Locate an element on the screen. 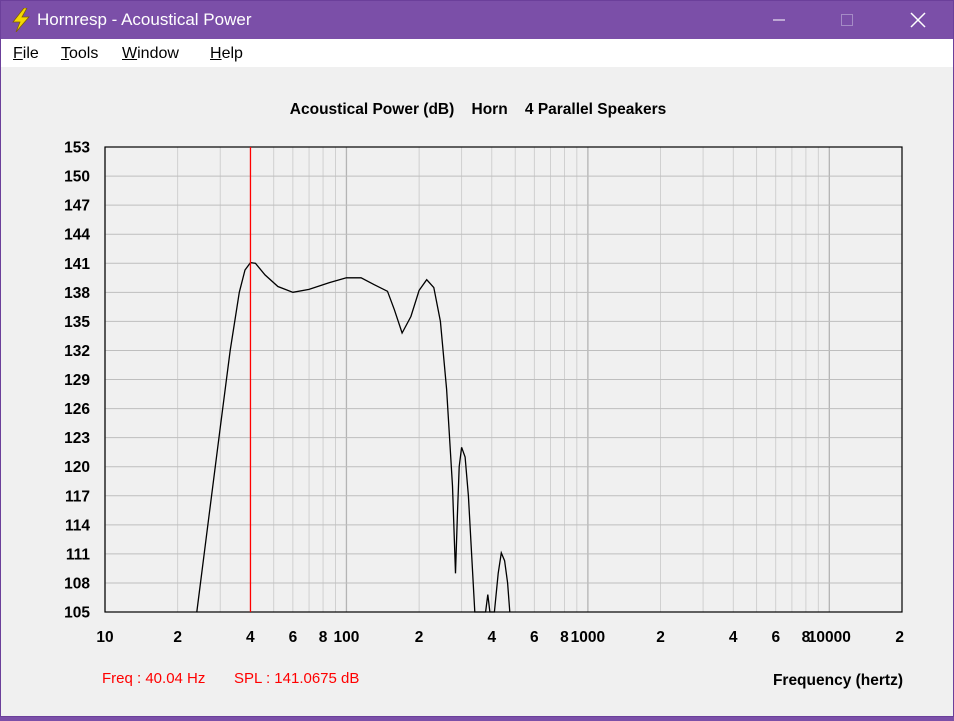  close-button is located at coordinates (918, 20).